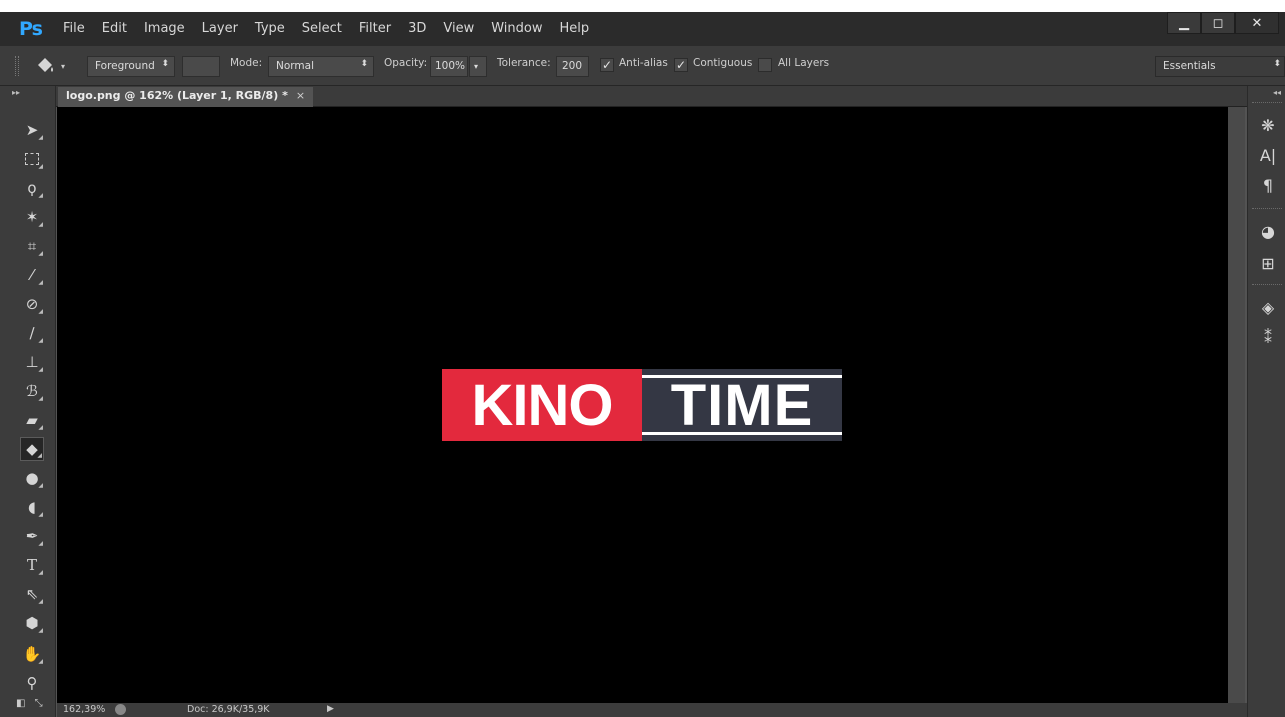 This screenshot has height=717, width=1285. I want to click on arrow-pointer-icon: ⇖, so click(32, 594).